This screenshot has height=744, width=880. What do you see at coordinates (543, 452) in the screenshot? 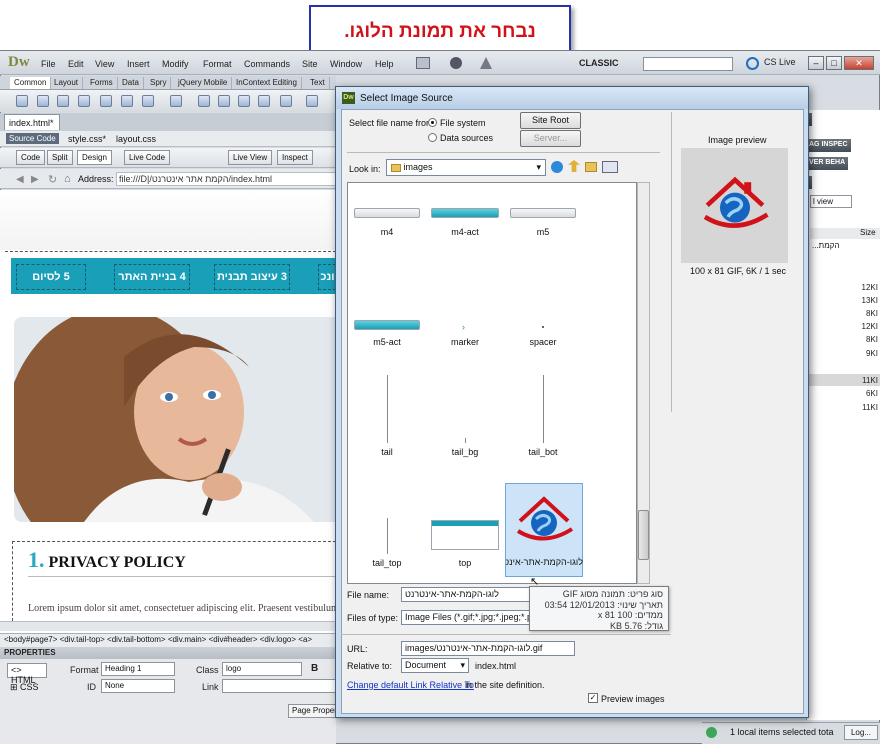
I see `file-item-tail-bot: tail_bot` at bounding box center [543, 452].